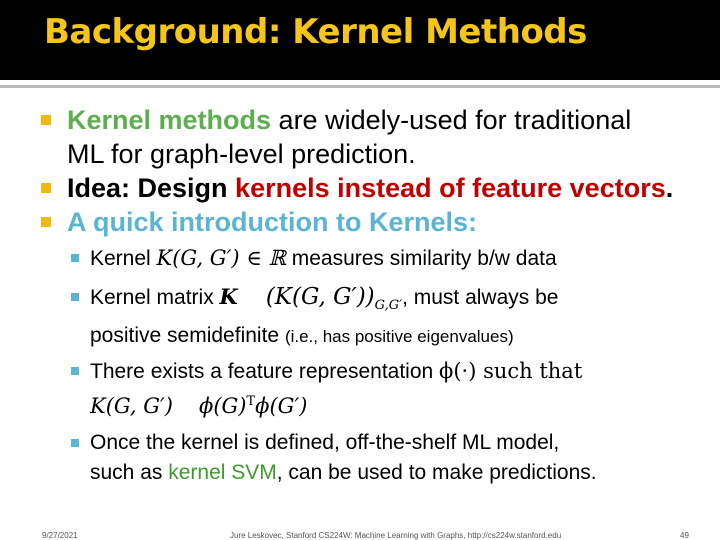  What do you see at coordinates (272, 222) in the screenshot?
I see `quick-intro-text: A quick introduction to Kernels:` at bounding box center [272, 222].